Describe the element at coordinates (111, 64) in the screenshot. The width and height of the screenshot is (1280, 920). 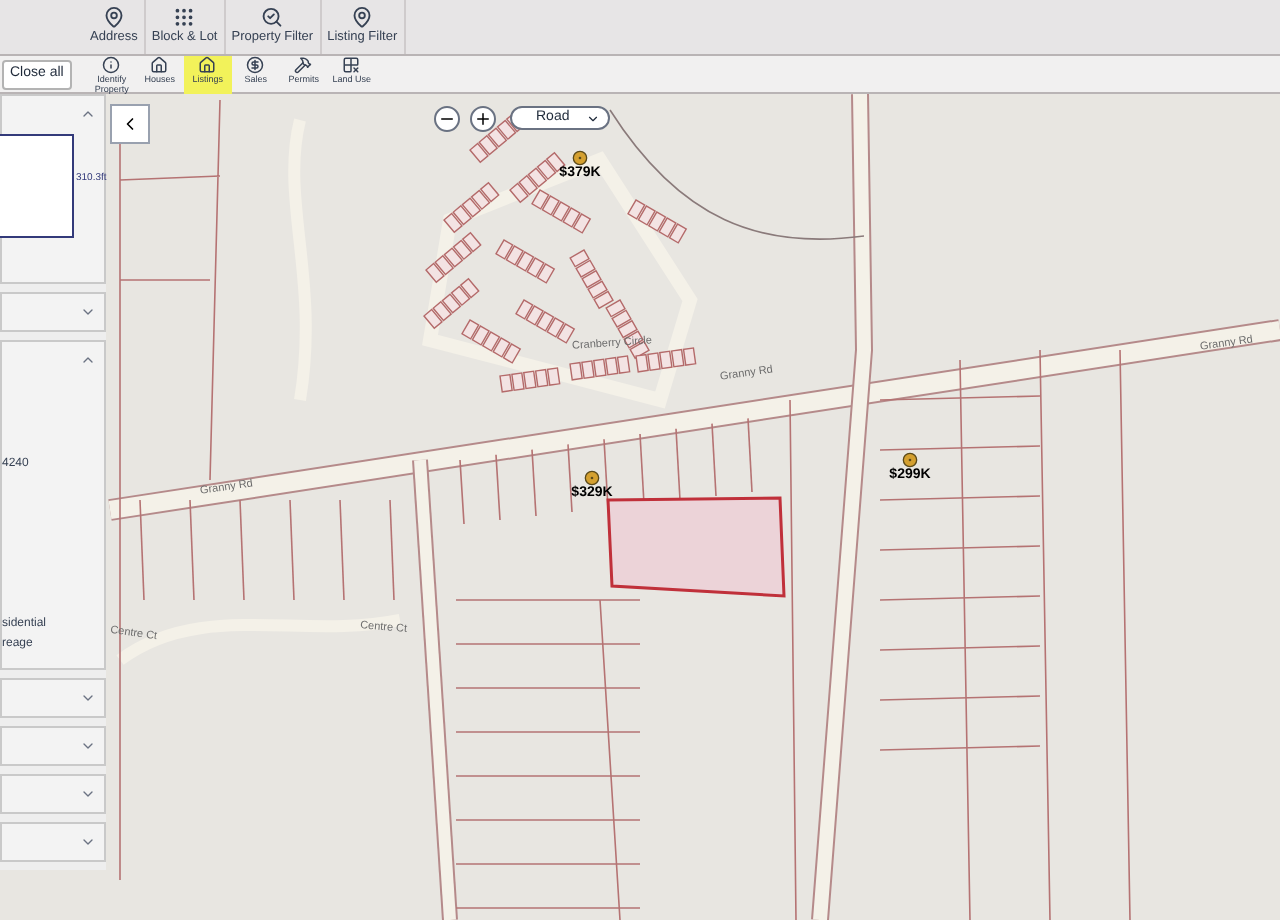
I see `info-icon` at that location.